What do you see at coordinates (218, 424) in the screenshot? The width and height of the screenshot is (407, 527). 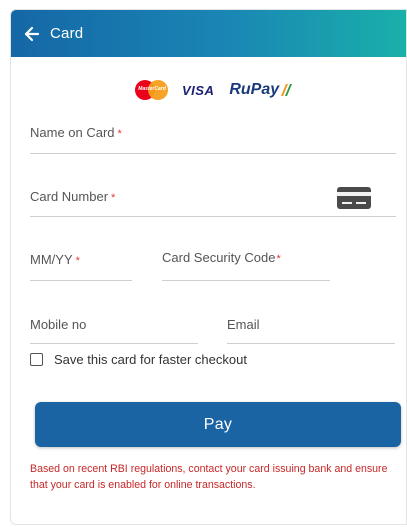 I see `pay-button: Pay` at bounding box center [218, 424].